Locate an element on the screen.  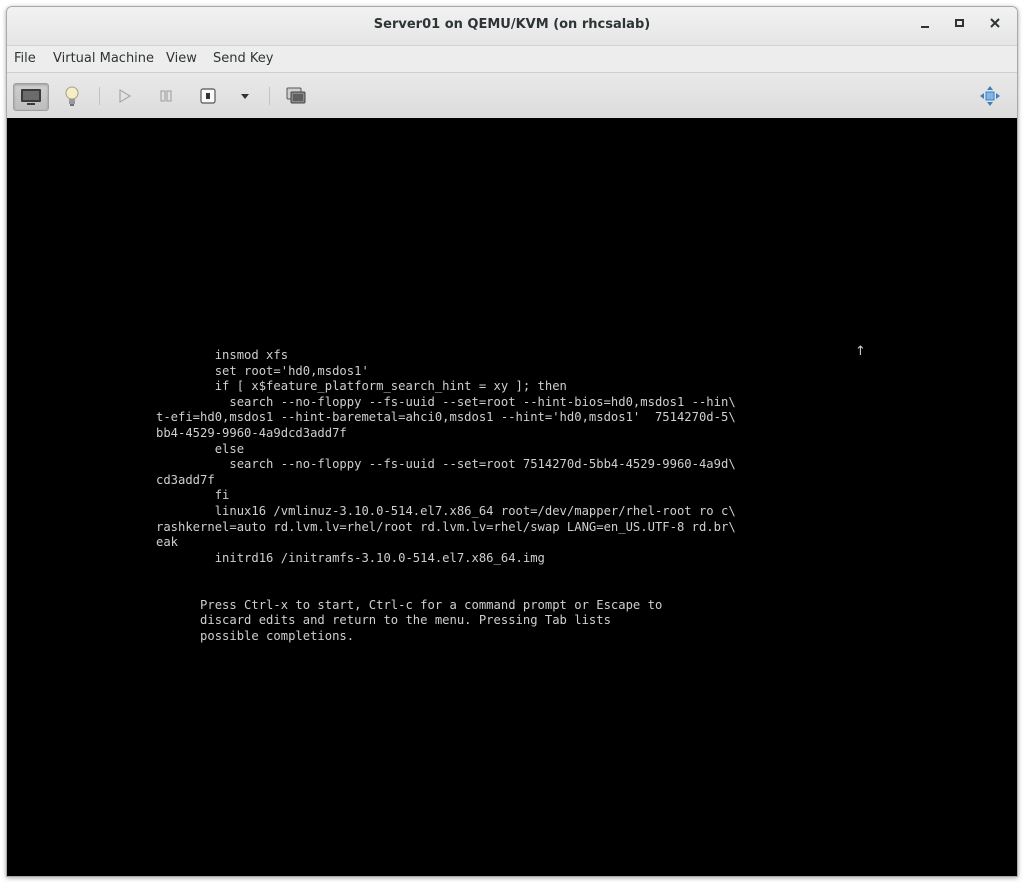
window-title: Server01 on QEMU/KVM (on rhcsalab) is located at coordinates (512, 24).